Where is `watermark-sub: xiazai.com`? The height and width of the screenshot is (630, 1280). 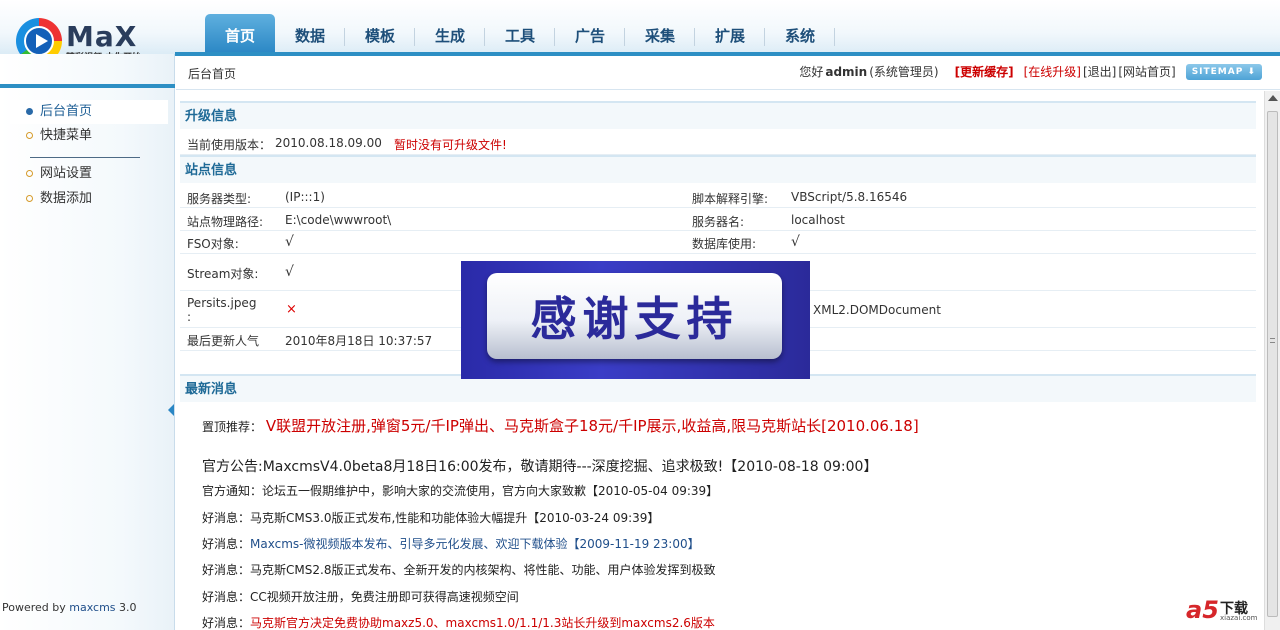 watermark-sub: xiazai.com is located at coordinates (1239, 618).